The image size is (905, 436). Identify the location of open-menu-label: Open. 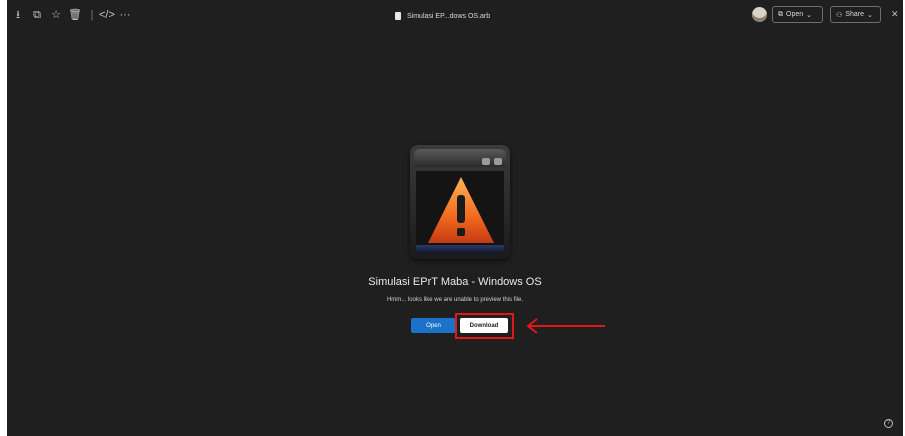
(795, 14).